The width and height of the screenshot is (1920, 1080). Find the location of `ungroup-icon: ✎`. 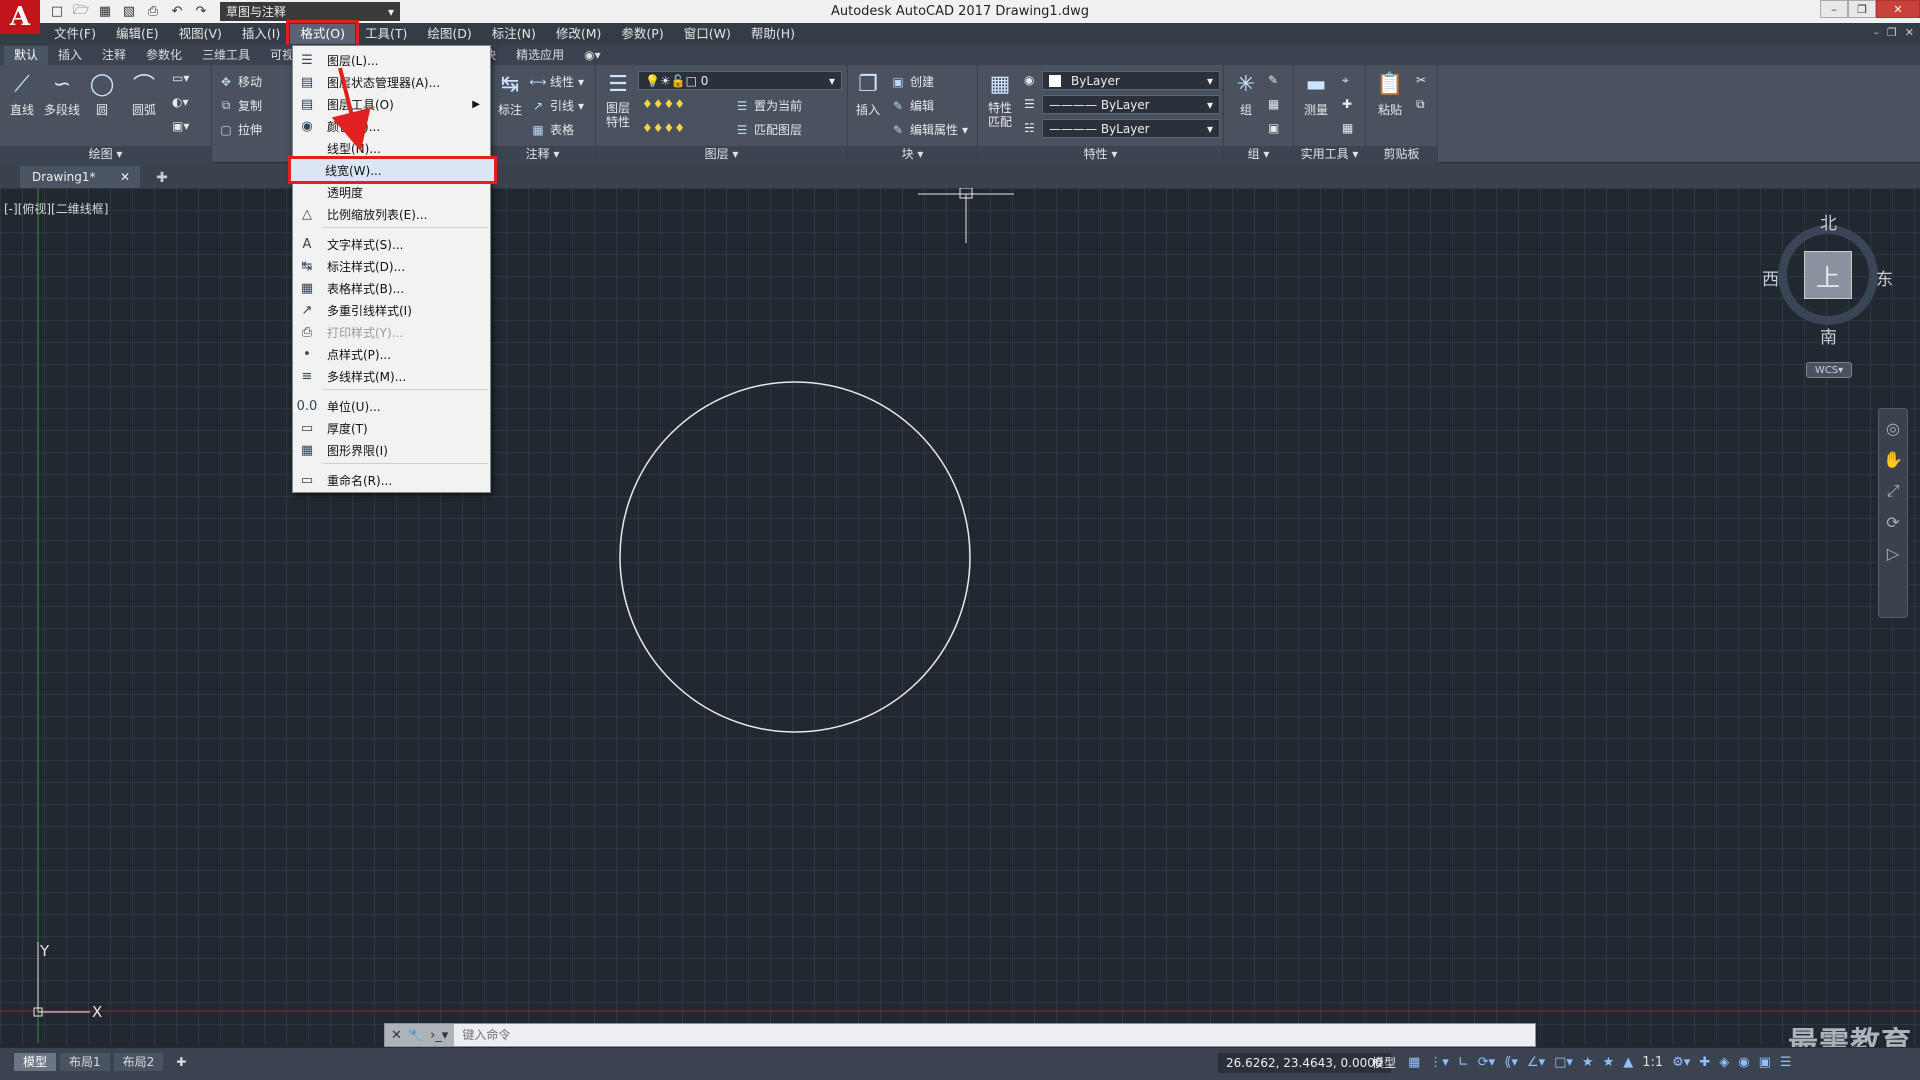

ungroup-icon: ✎ is located at coordinates (1273, 80).